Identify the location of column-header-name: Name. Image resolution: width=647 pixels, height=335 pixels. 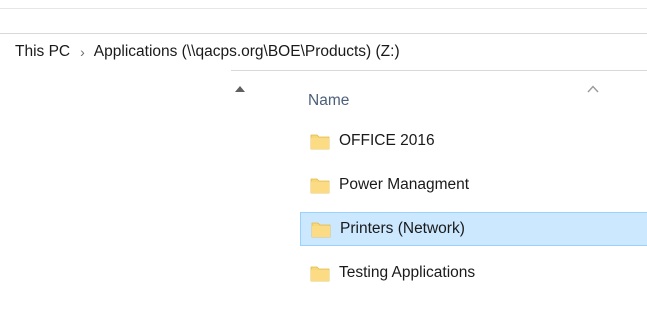
(328, 101).